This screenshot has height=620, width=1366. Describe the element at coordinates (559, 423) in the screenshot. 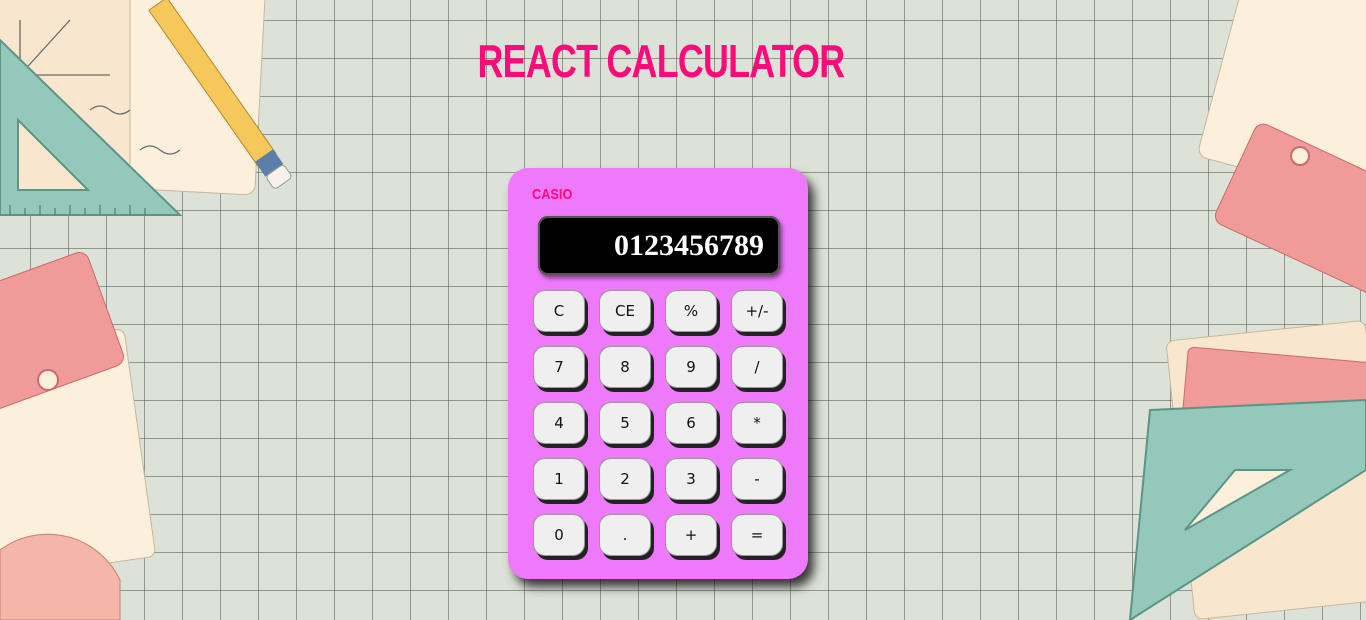

I see `key-4: 4` at that location.